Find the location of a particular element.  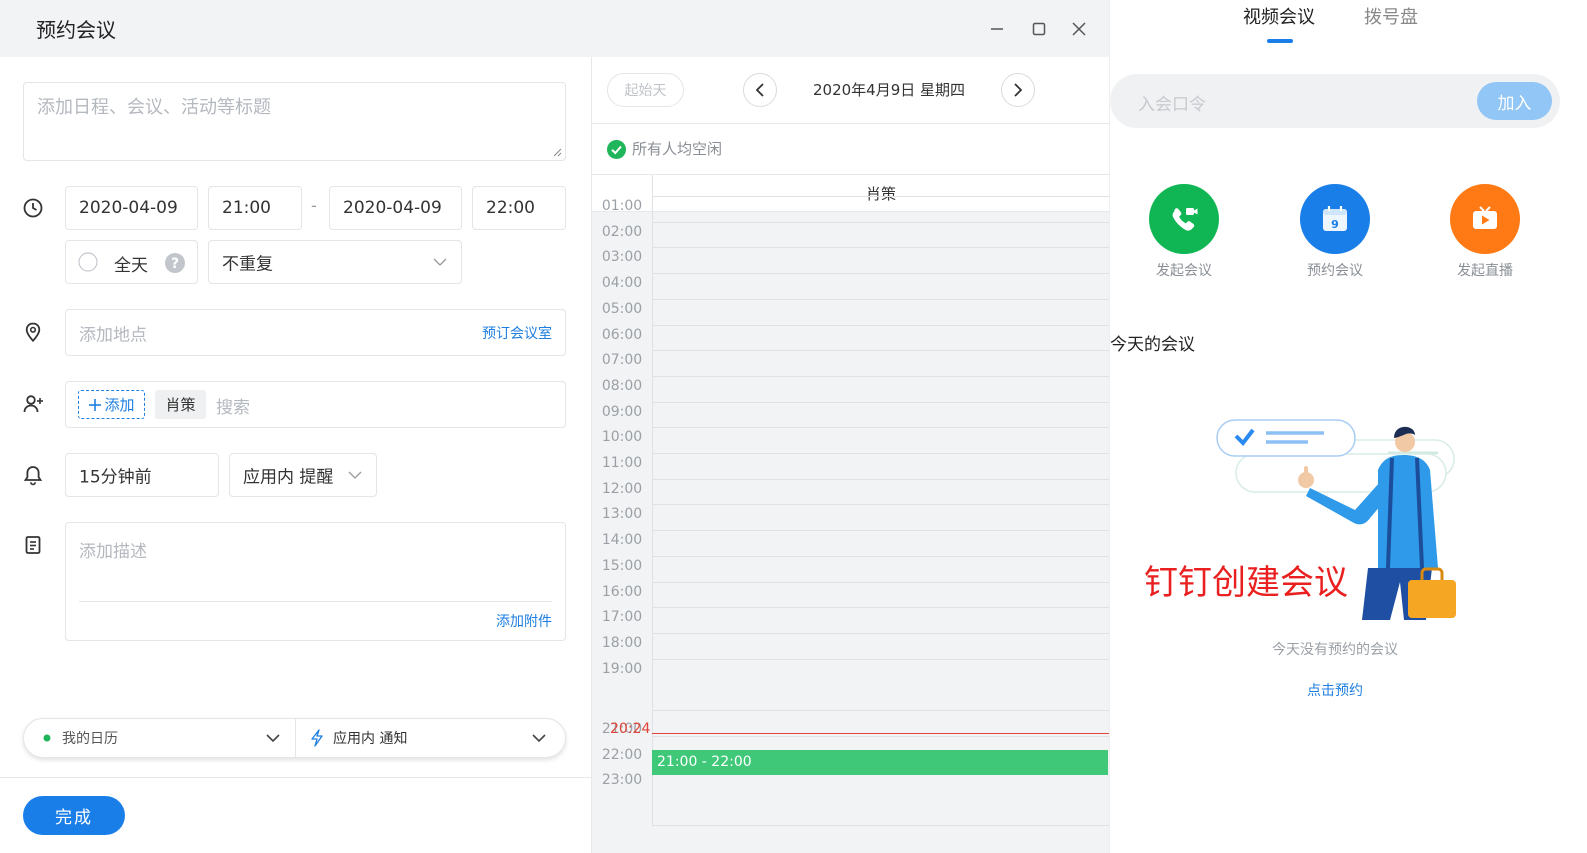

chevron-left-icon is located at coordinates (759, 90).